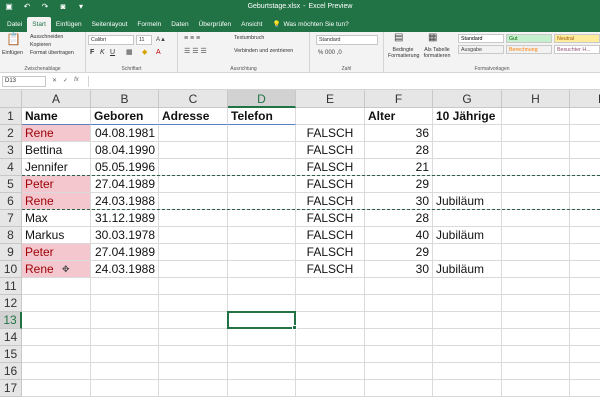  What do you see at coordinates (330, 53) in the screenshot?
I see `percent-icon: % 000 ,0` at bounding box center [330, 53].